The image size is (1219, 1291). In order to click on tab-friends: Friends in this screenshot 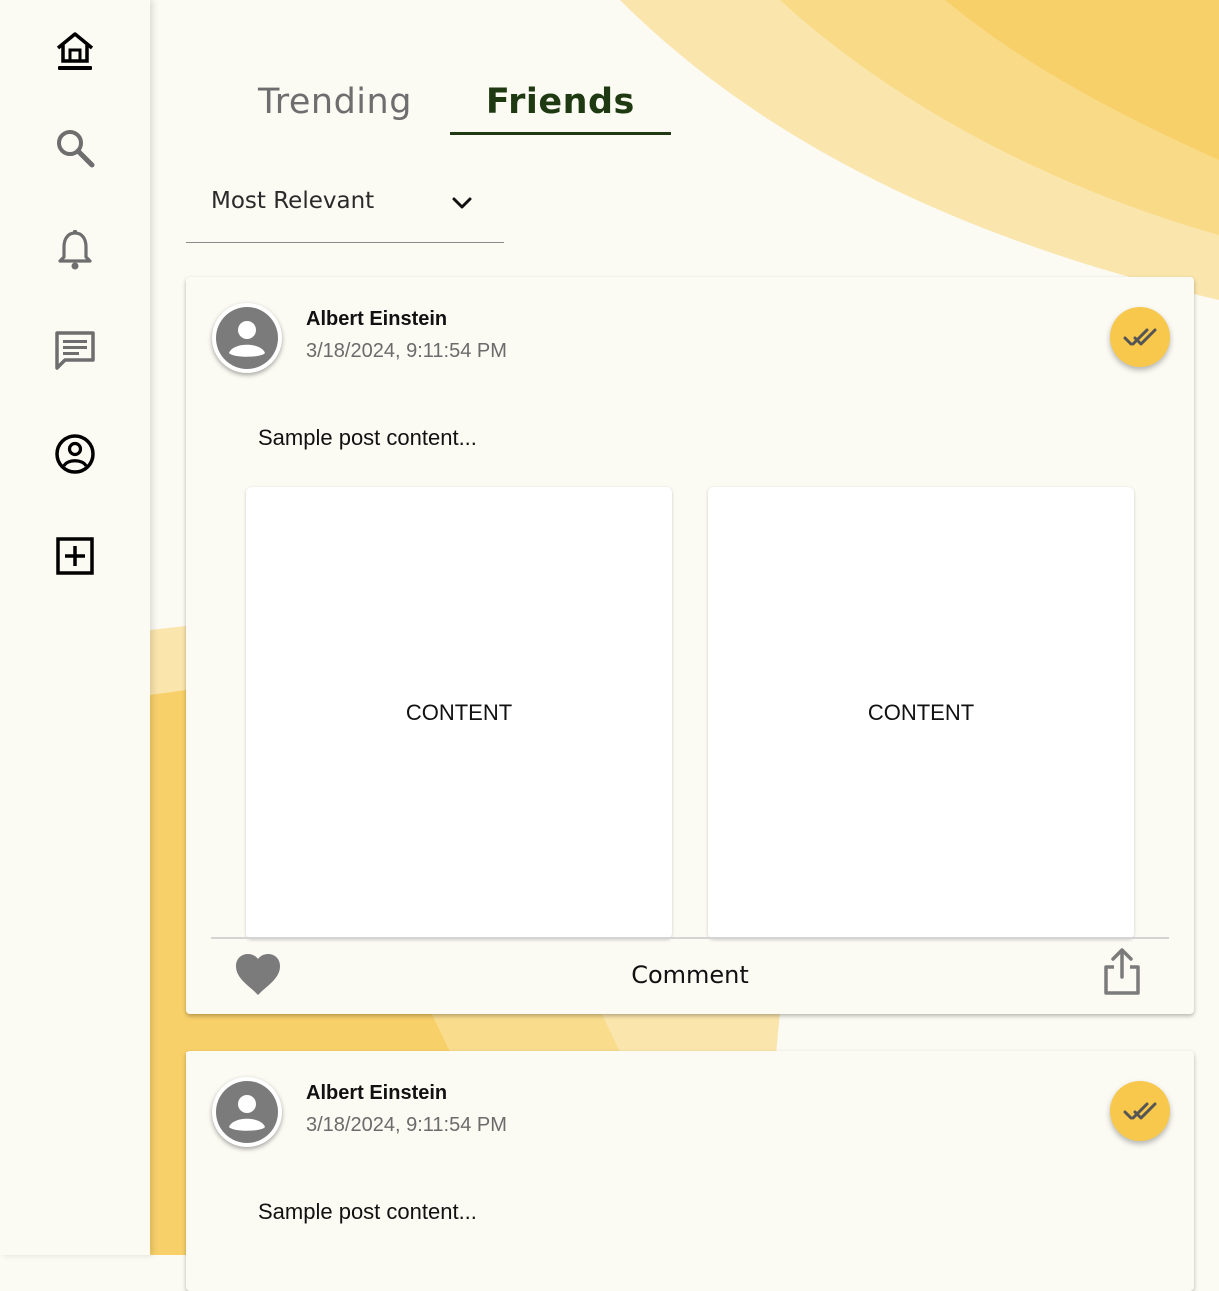, I will do `click(560, 106)`.